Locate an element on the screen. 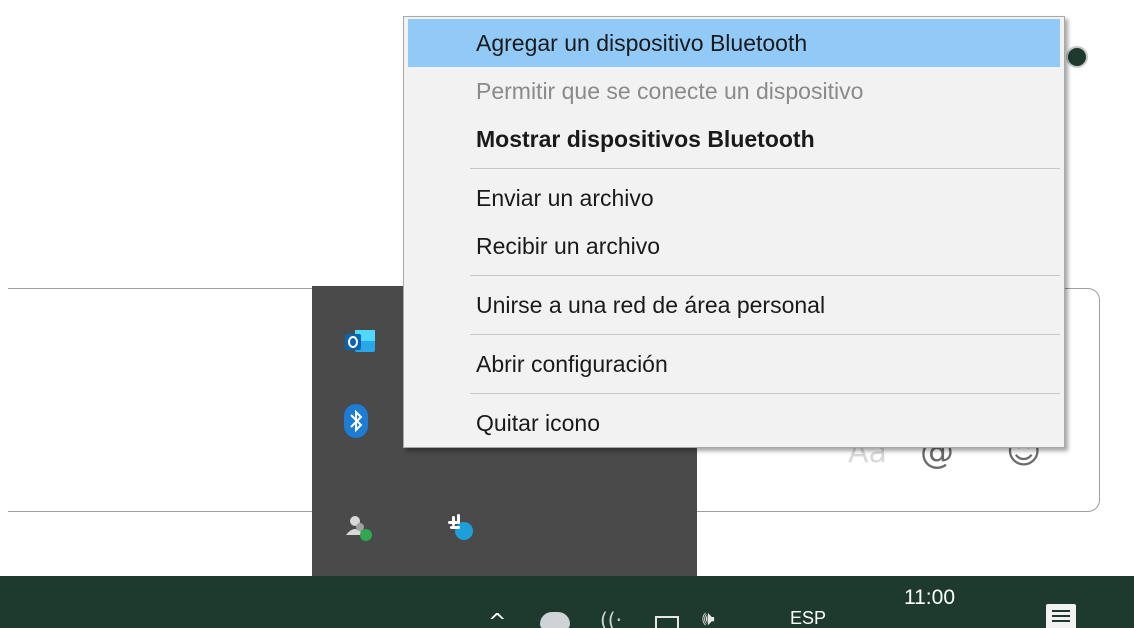  taskbar-clock: 11:00 is located at coordinates (929, 598).